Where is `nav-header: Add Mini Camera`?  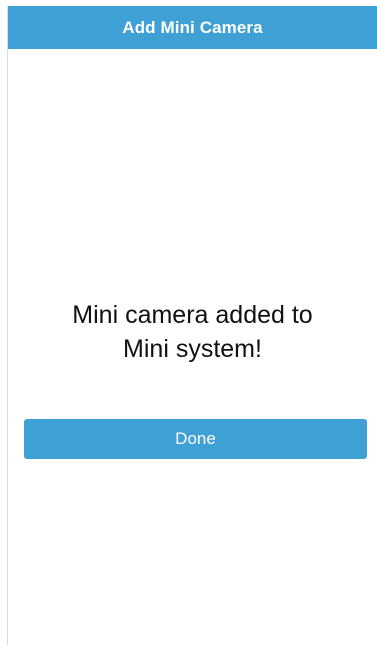
nav-header: Add Mini Camera is located at coordinates (192, 27).